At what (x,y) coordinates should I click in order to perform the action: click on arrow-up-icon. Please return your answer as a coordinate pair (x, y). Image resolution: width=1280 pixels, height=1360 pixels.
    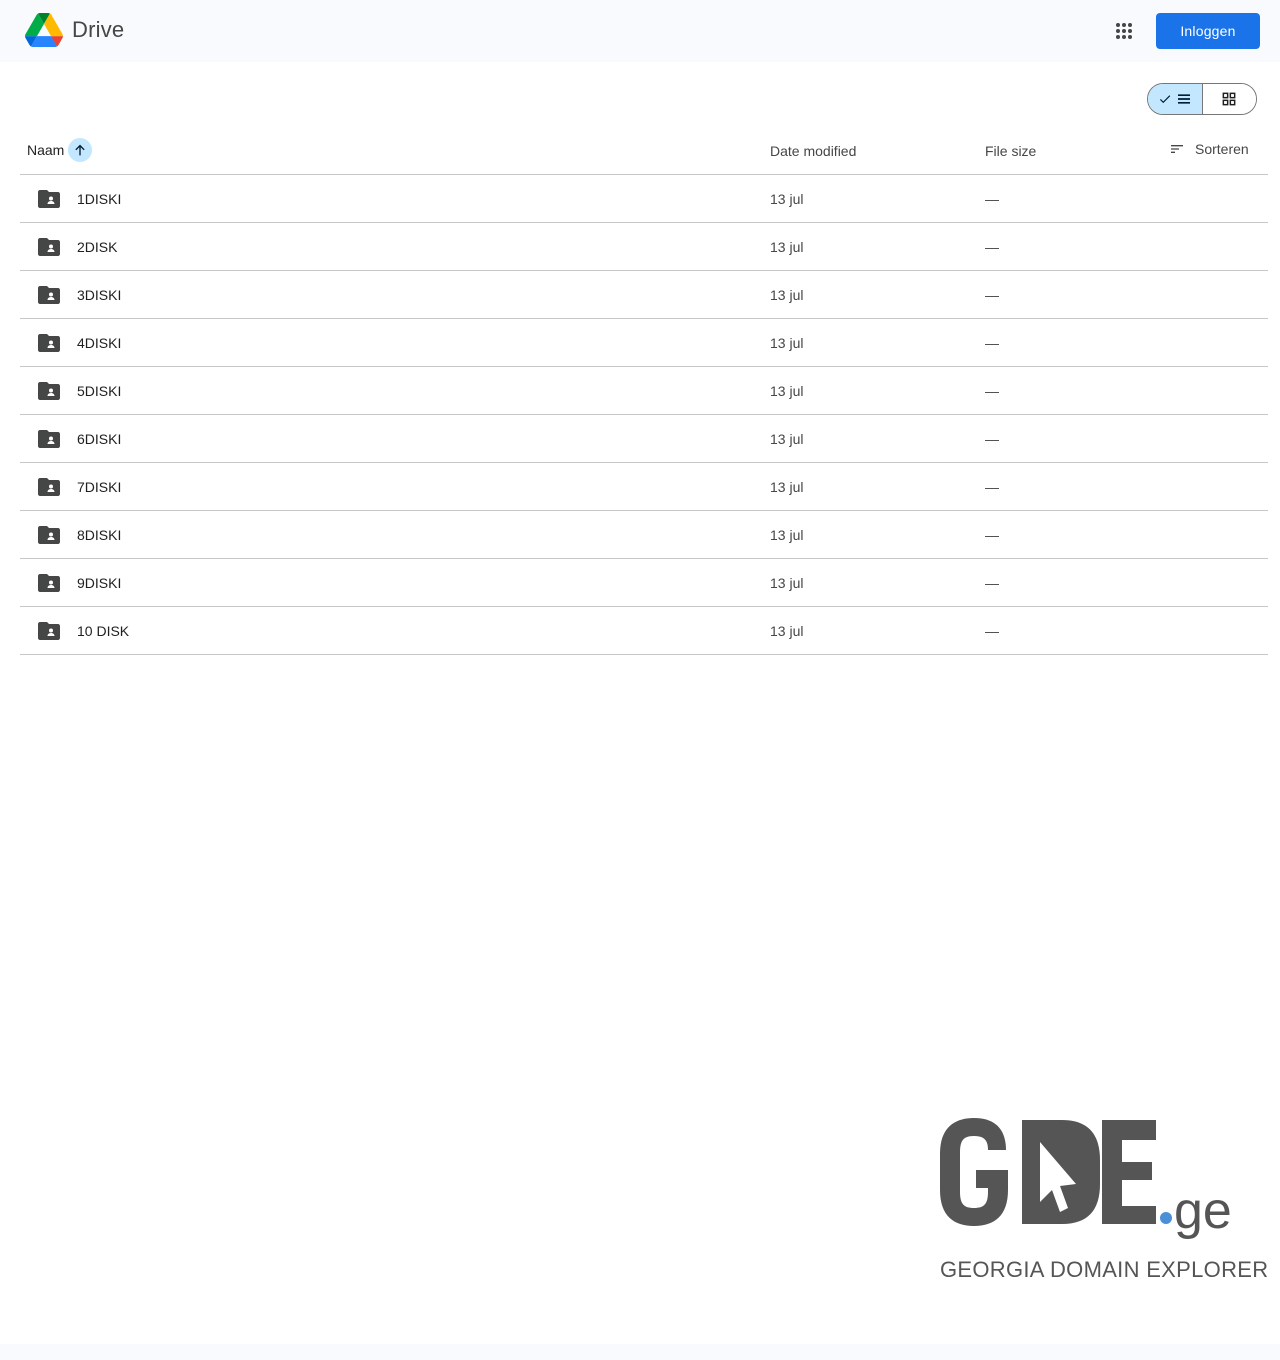
    Looking at the image, I should click on (80, 150).